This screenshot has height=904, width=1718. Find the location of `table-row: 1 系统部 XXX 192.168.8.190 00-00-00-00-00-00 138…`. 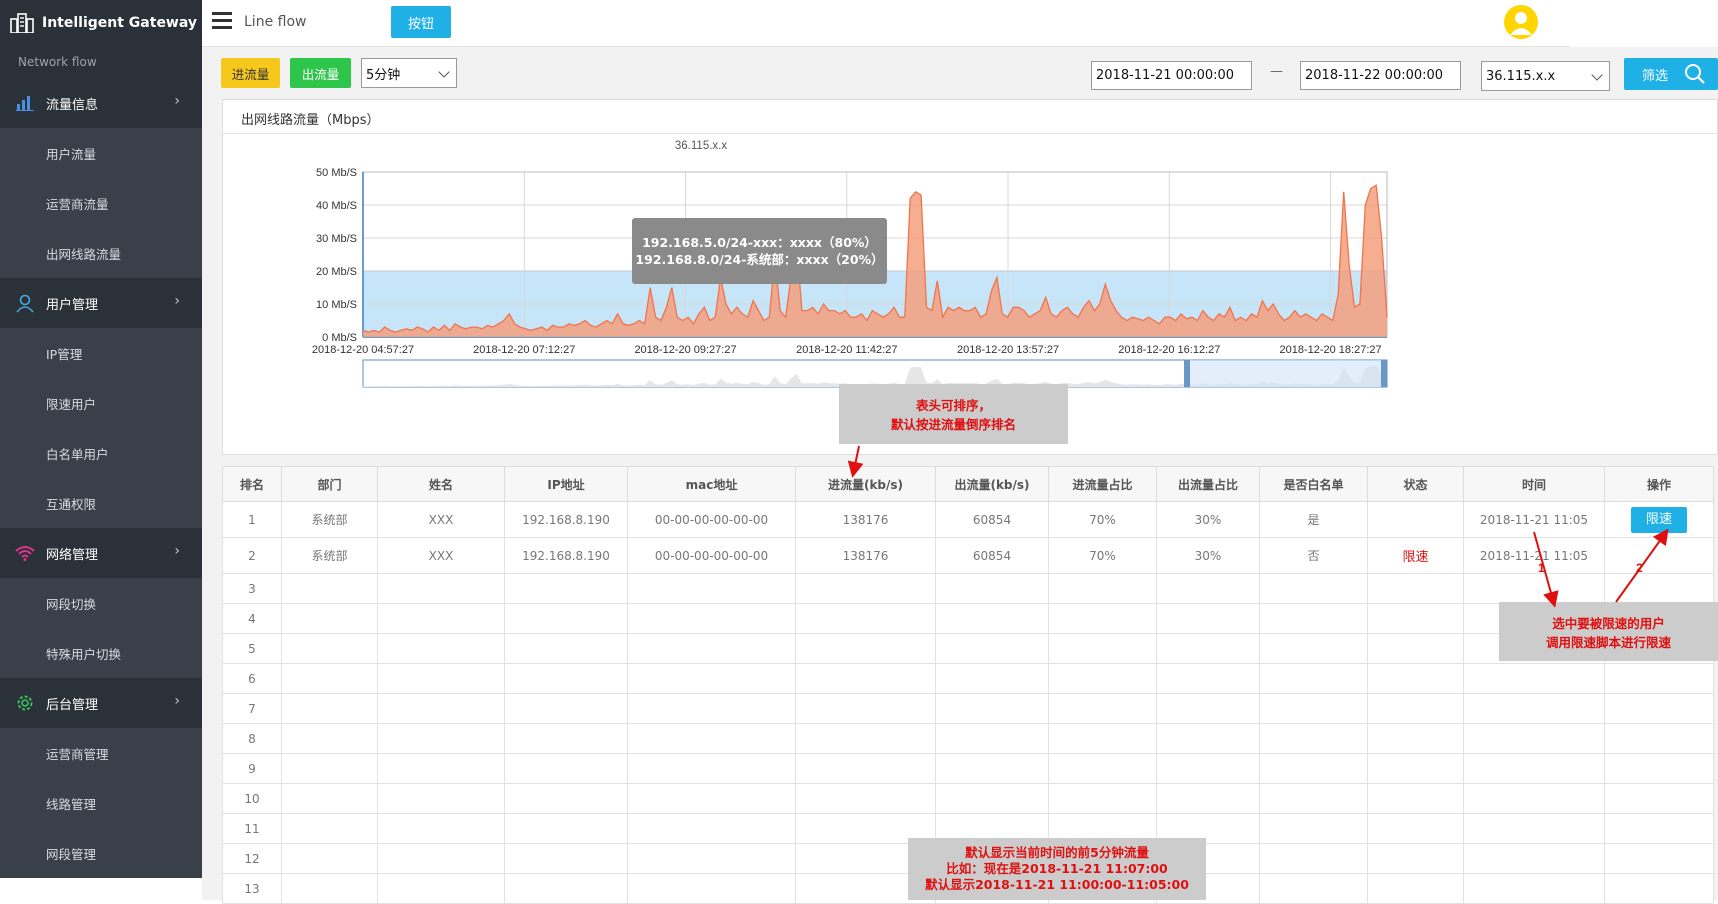

table-row: 1 系统部 XXX 192.168.8.190 00-00-00-00-00-00 138… is located at coordinates (968, 519).